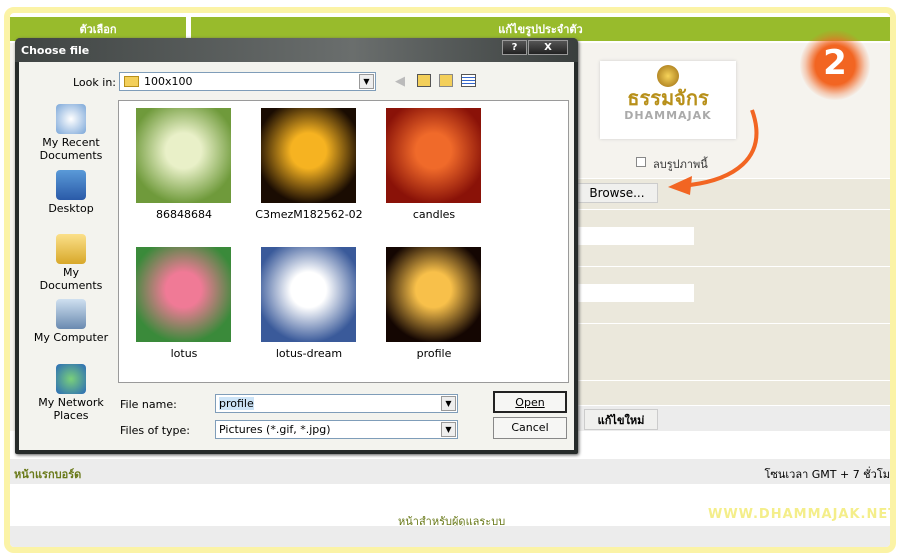 The image size is (900, 560). Describe the element at coordinates (336, 403) in the screenshot. I see `file-name-input: profile ▼` at that location.